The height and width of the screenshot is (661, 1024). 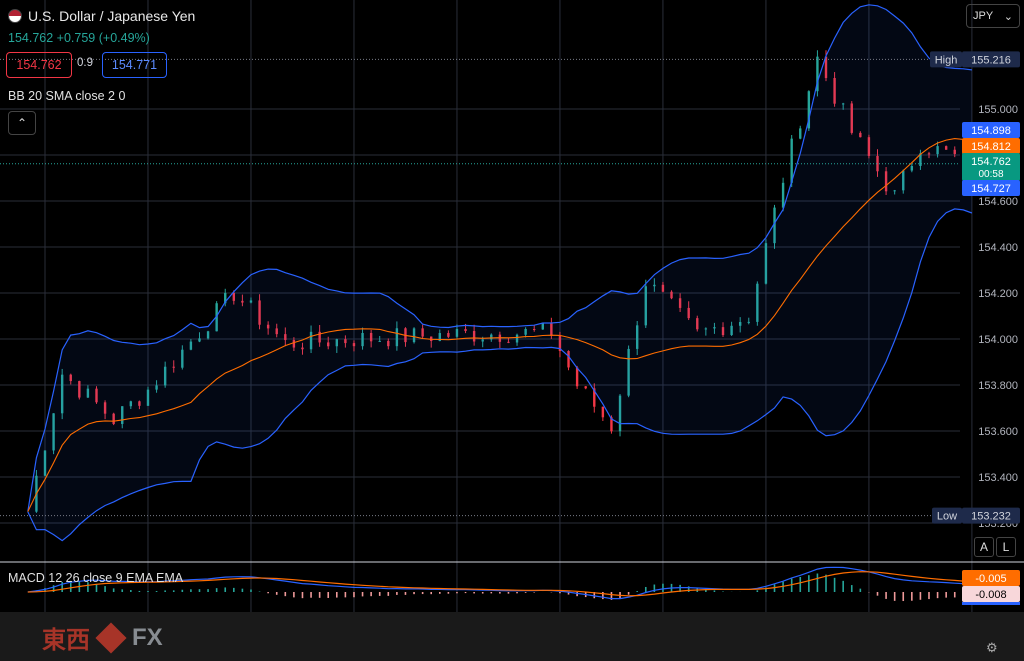 I want to click on low-label-badge-text: Low, so click(x=947, y=517).